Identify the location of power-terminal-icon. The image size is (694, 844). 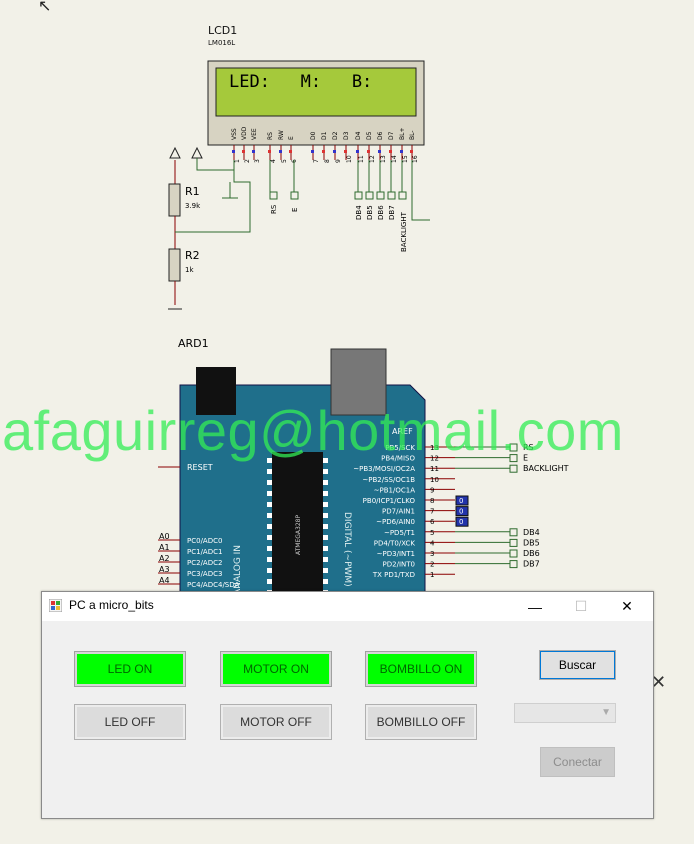
(197, 152).